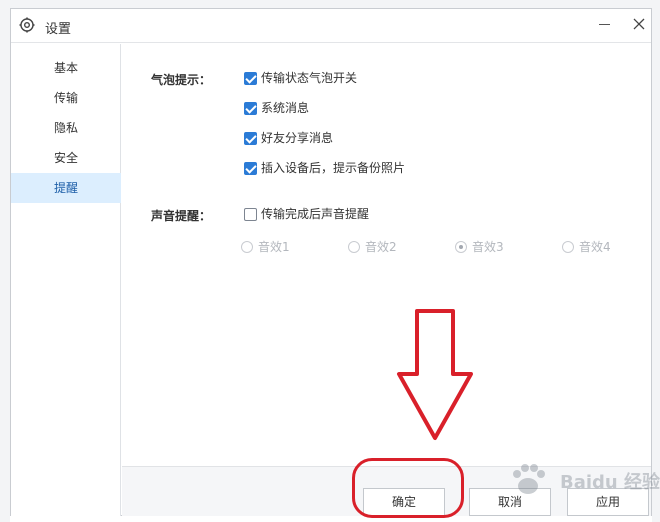 This screenshot has width=660, height=522. I want to click on checkbox-unchecked-icon, so click(250, 214).